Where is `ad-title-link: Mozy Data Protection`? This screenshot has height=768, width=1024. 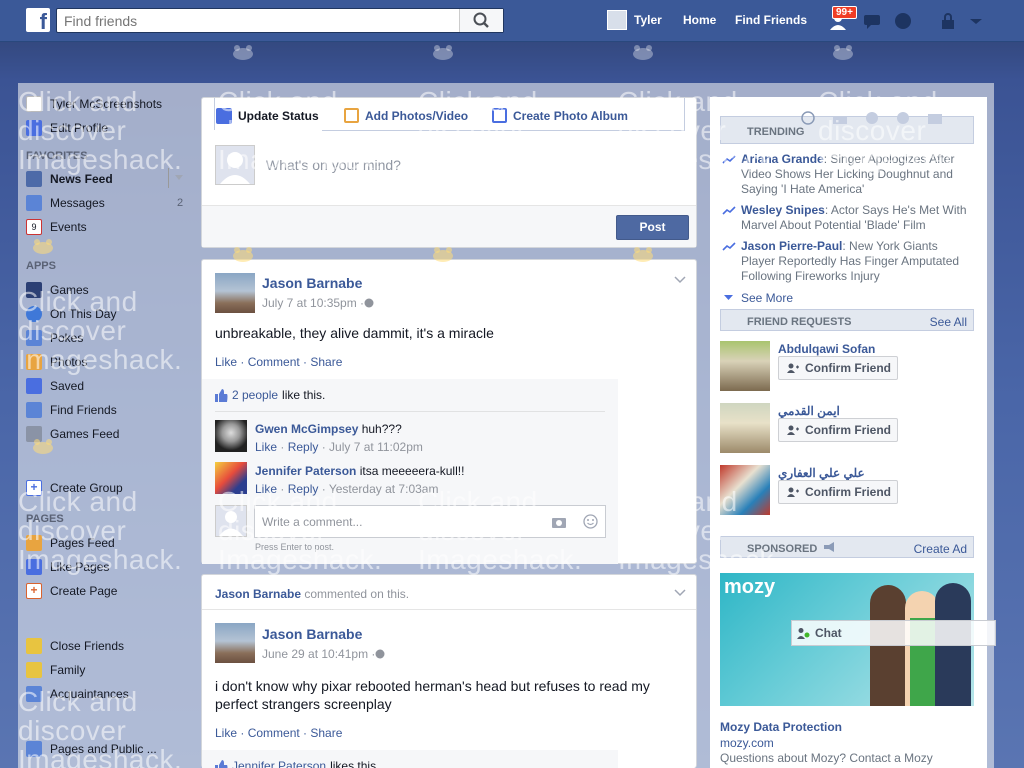 ad-title-link: Mozy Data Protection is located at coordinates (781, 727).